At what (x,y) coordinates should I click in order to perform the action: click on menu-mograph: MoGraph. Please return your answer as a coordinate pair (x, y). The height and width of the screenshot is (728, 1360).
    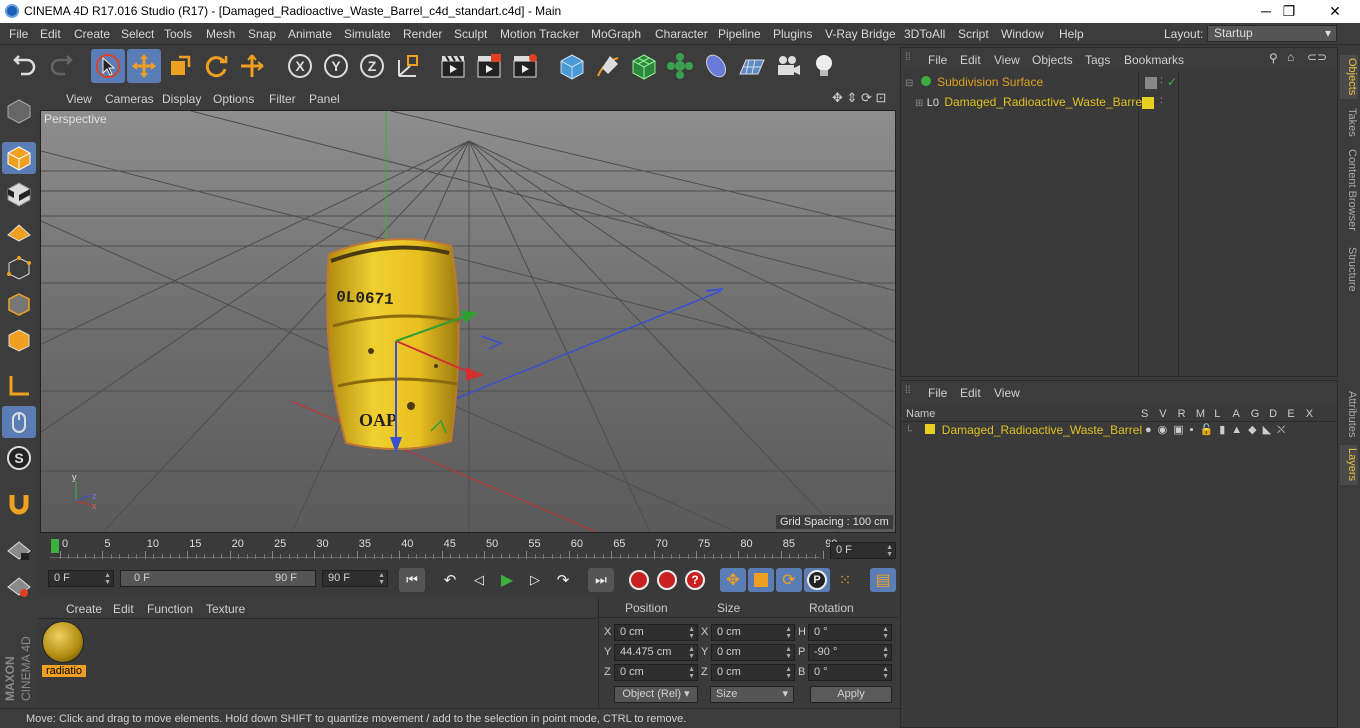
    Looking at the image, I should click on (616, 34).